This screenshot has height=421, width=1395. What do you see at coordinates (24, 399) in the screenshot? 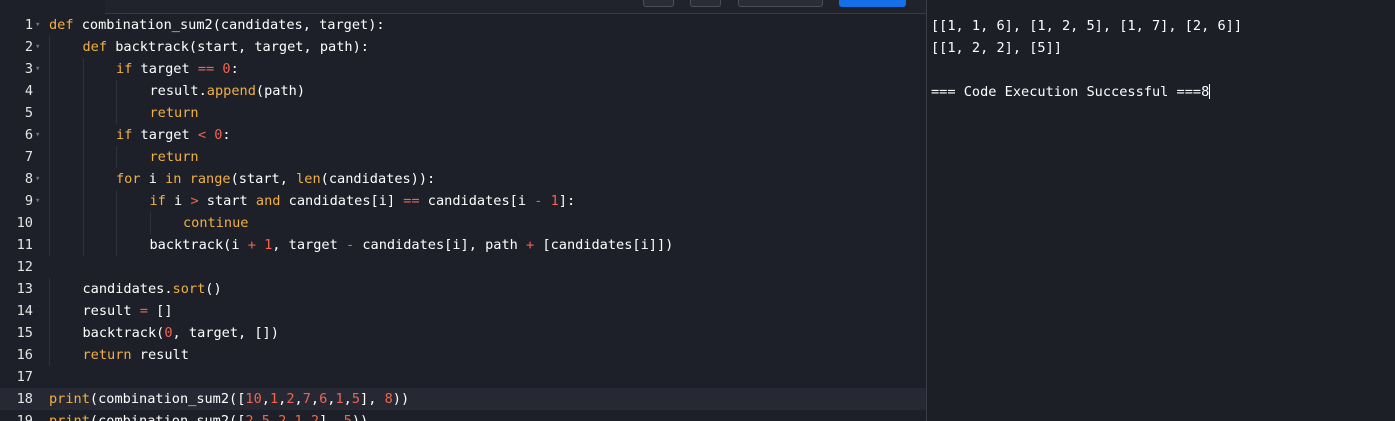
I see `line-number: 18` at bounding box center [24, 399].